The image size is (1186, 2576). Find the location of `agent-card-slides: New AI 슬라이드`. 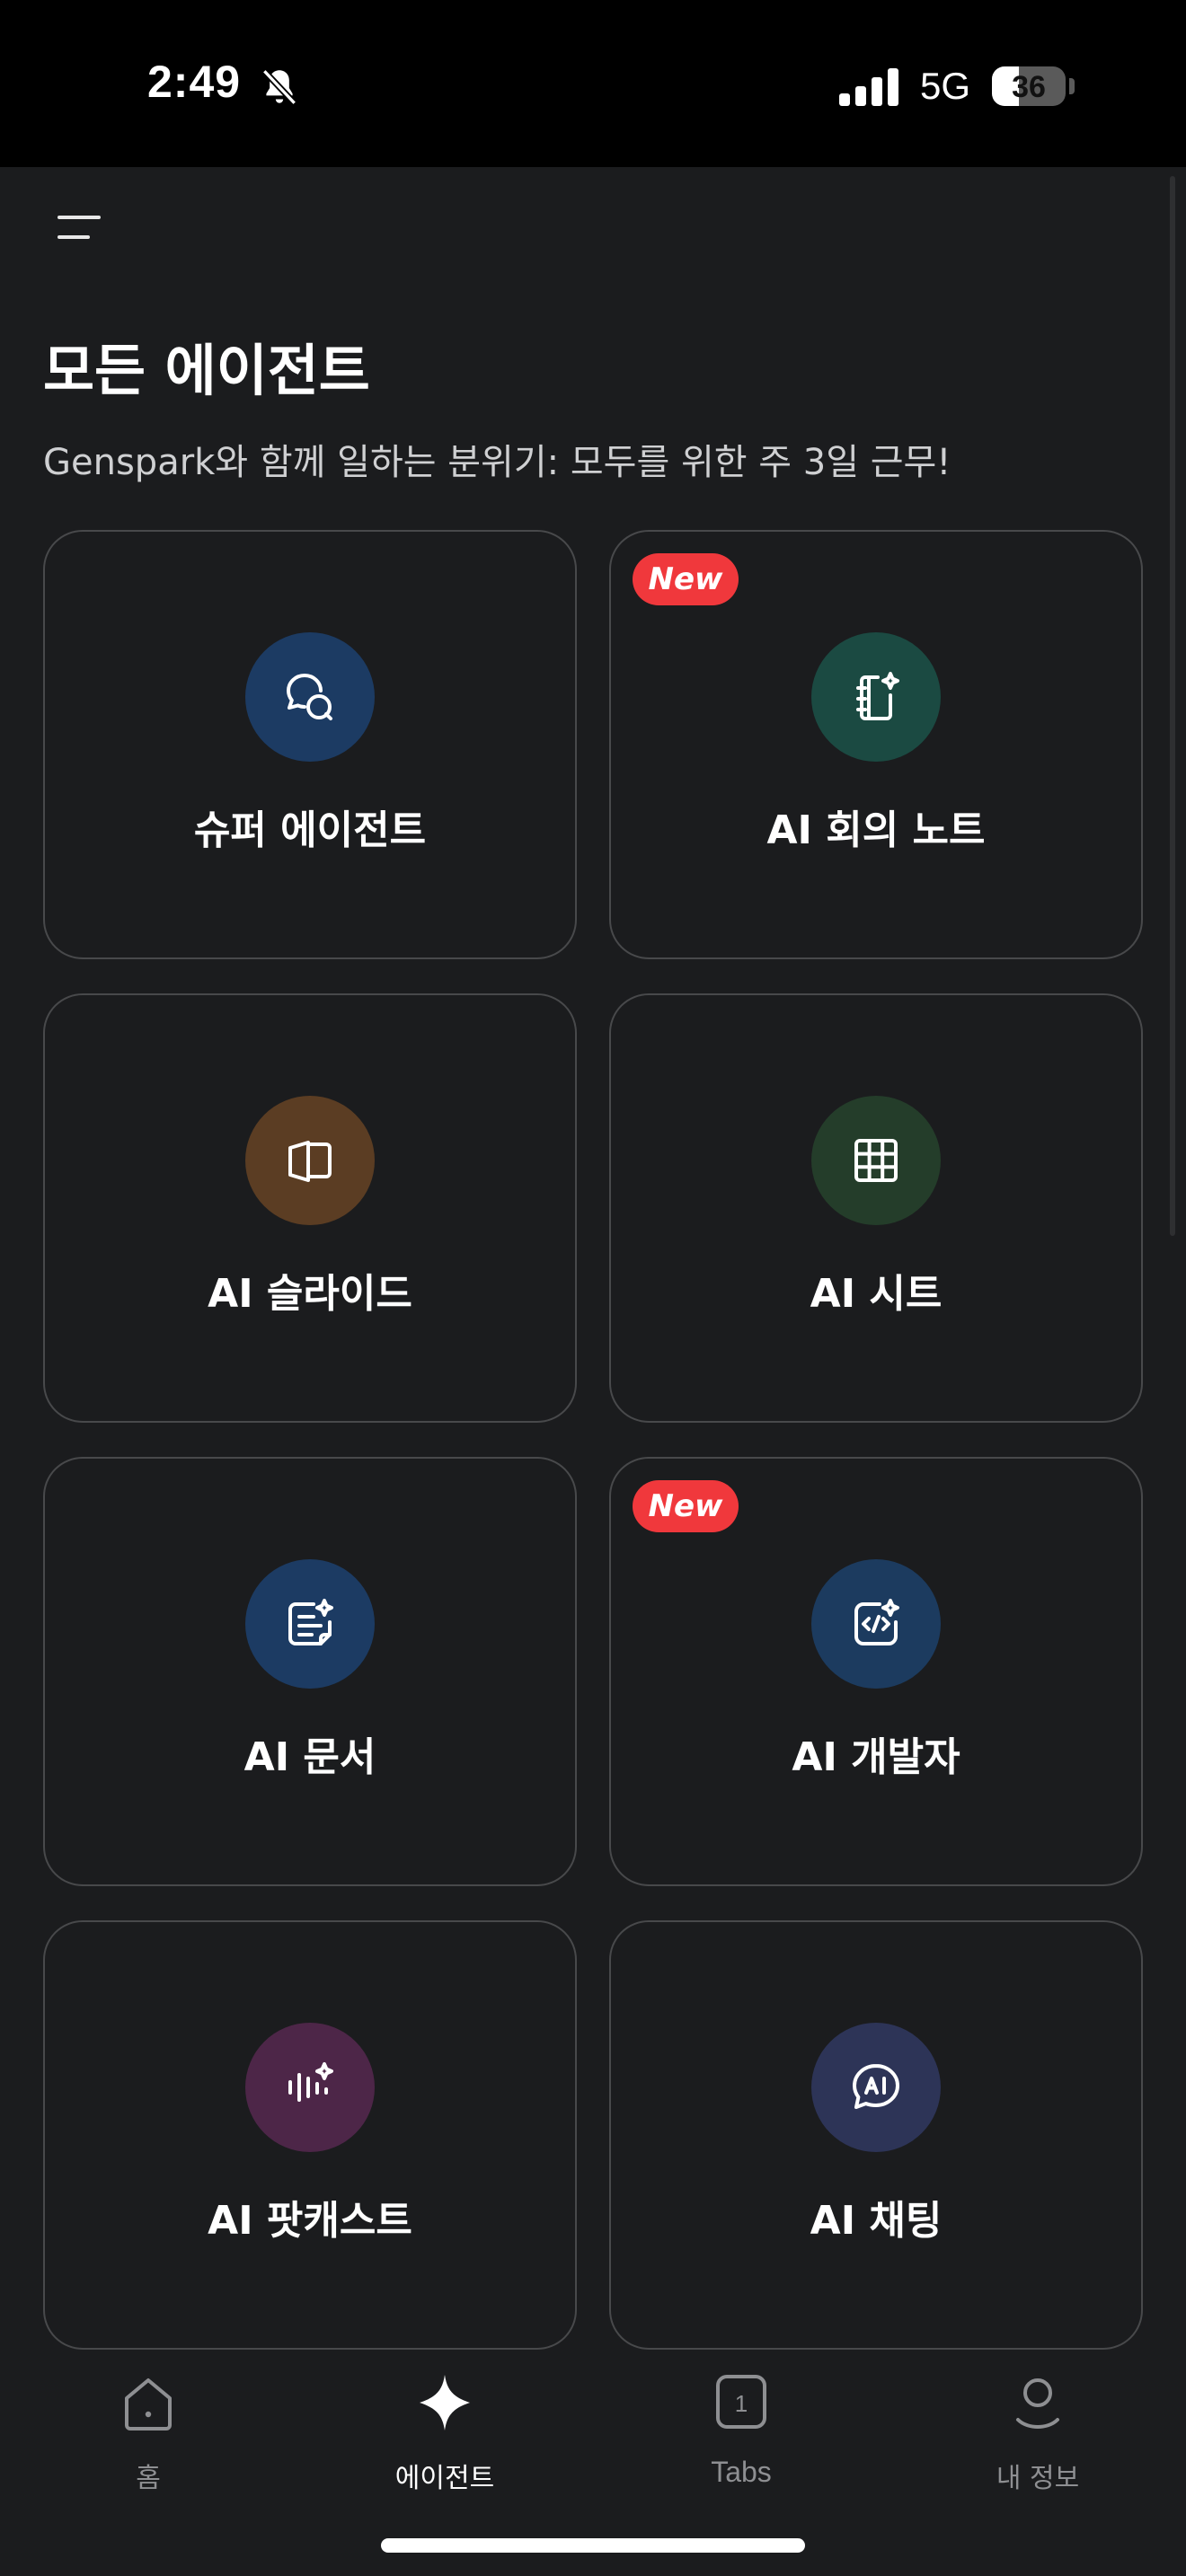

agent-card-slides: New AI 슬라이드 is located at coordinates (310, 1208).